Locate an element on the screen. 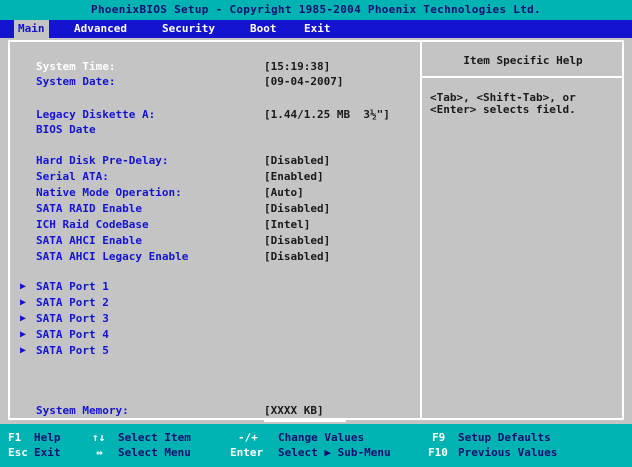 This screenshot has height=467, width=632. key-enter: Enter is located at coordinates (247, 452).